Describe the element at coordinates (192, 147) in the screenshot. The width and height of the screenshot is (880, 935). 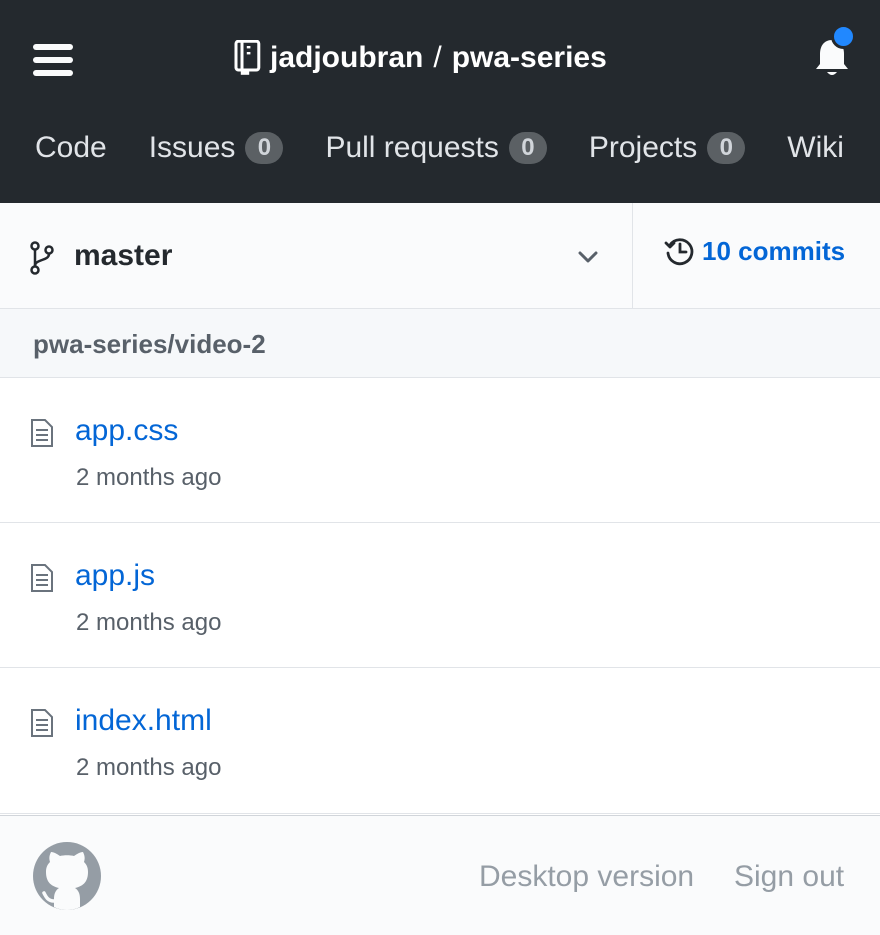
I see `tab-issues-label: Issues` at that location.